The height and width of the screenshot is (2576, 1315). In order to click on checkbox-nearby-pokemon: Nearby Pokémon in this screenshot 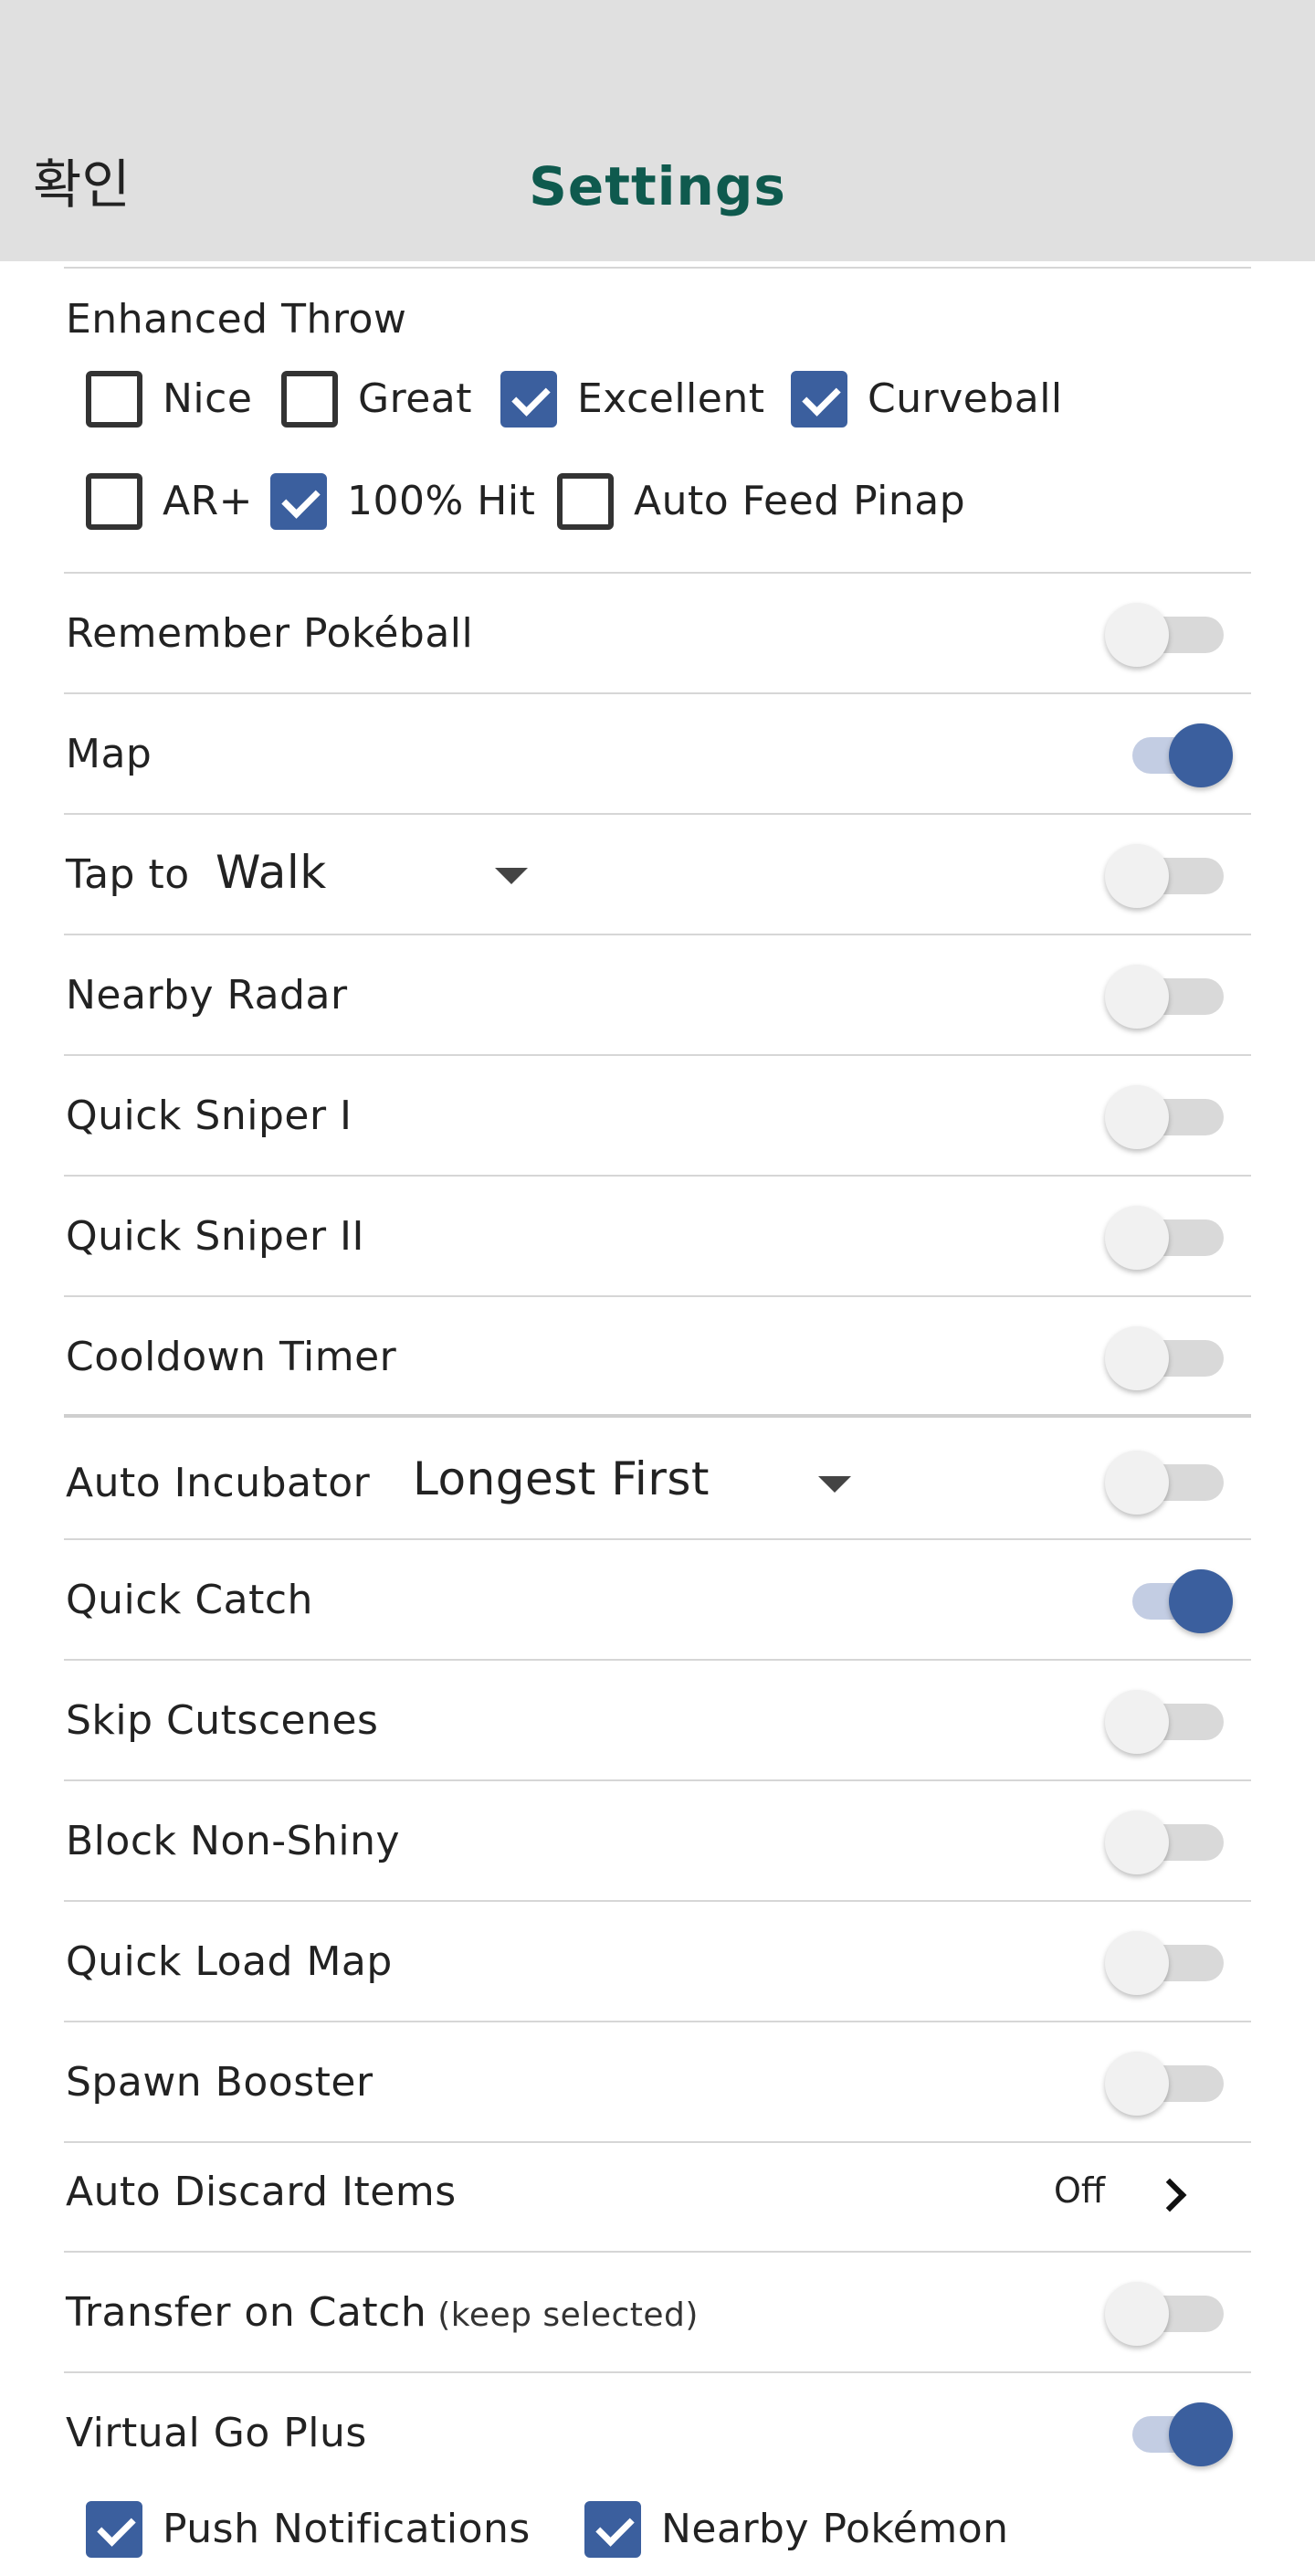, I will do `click(796, 2529)`.